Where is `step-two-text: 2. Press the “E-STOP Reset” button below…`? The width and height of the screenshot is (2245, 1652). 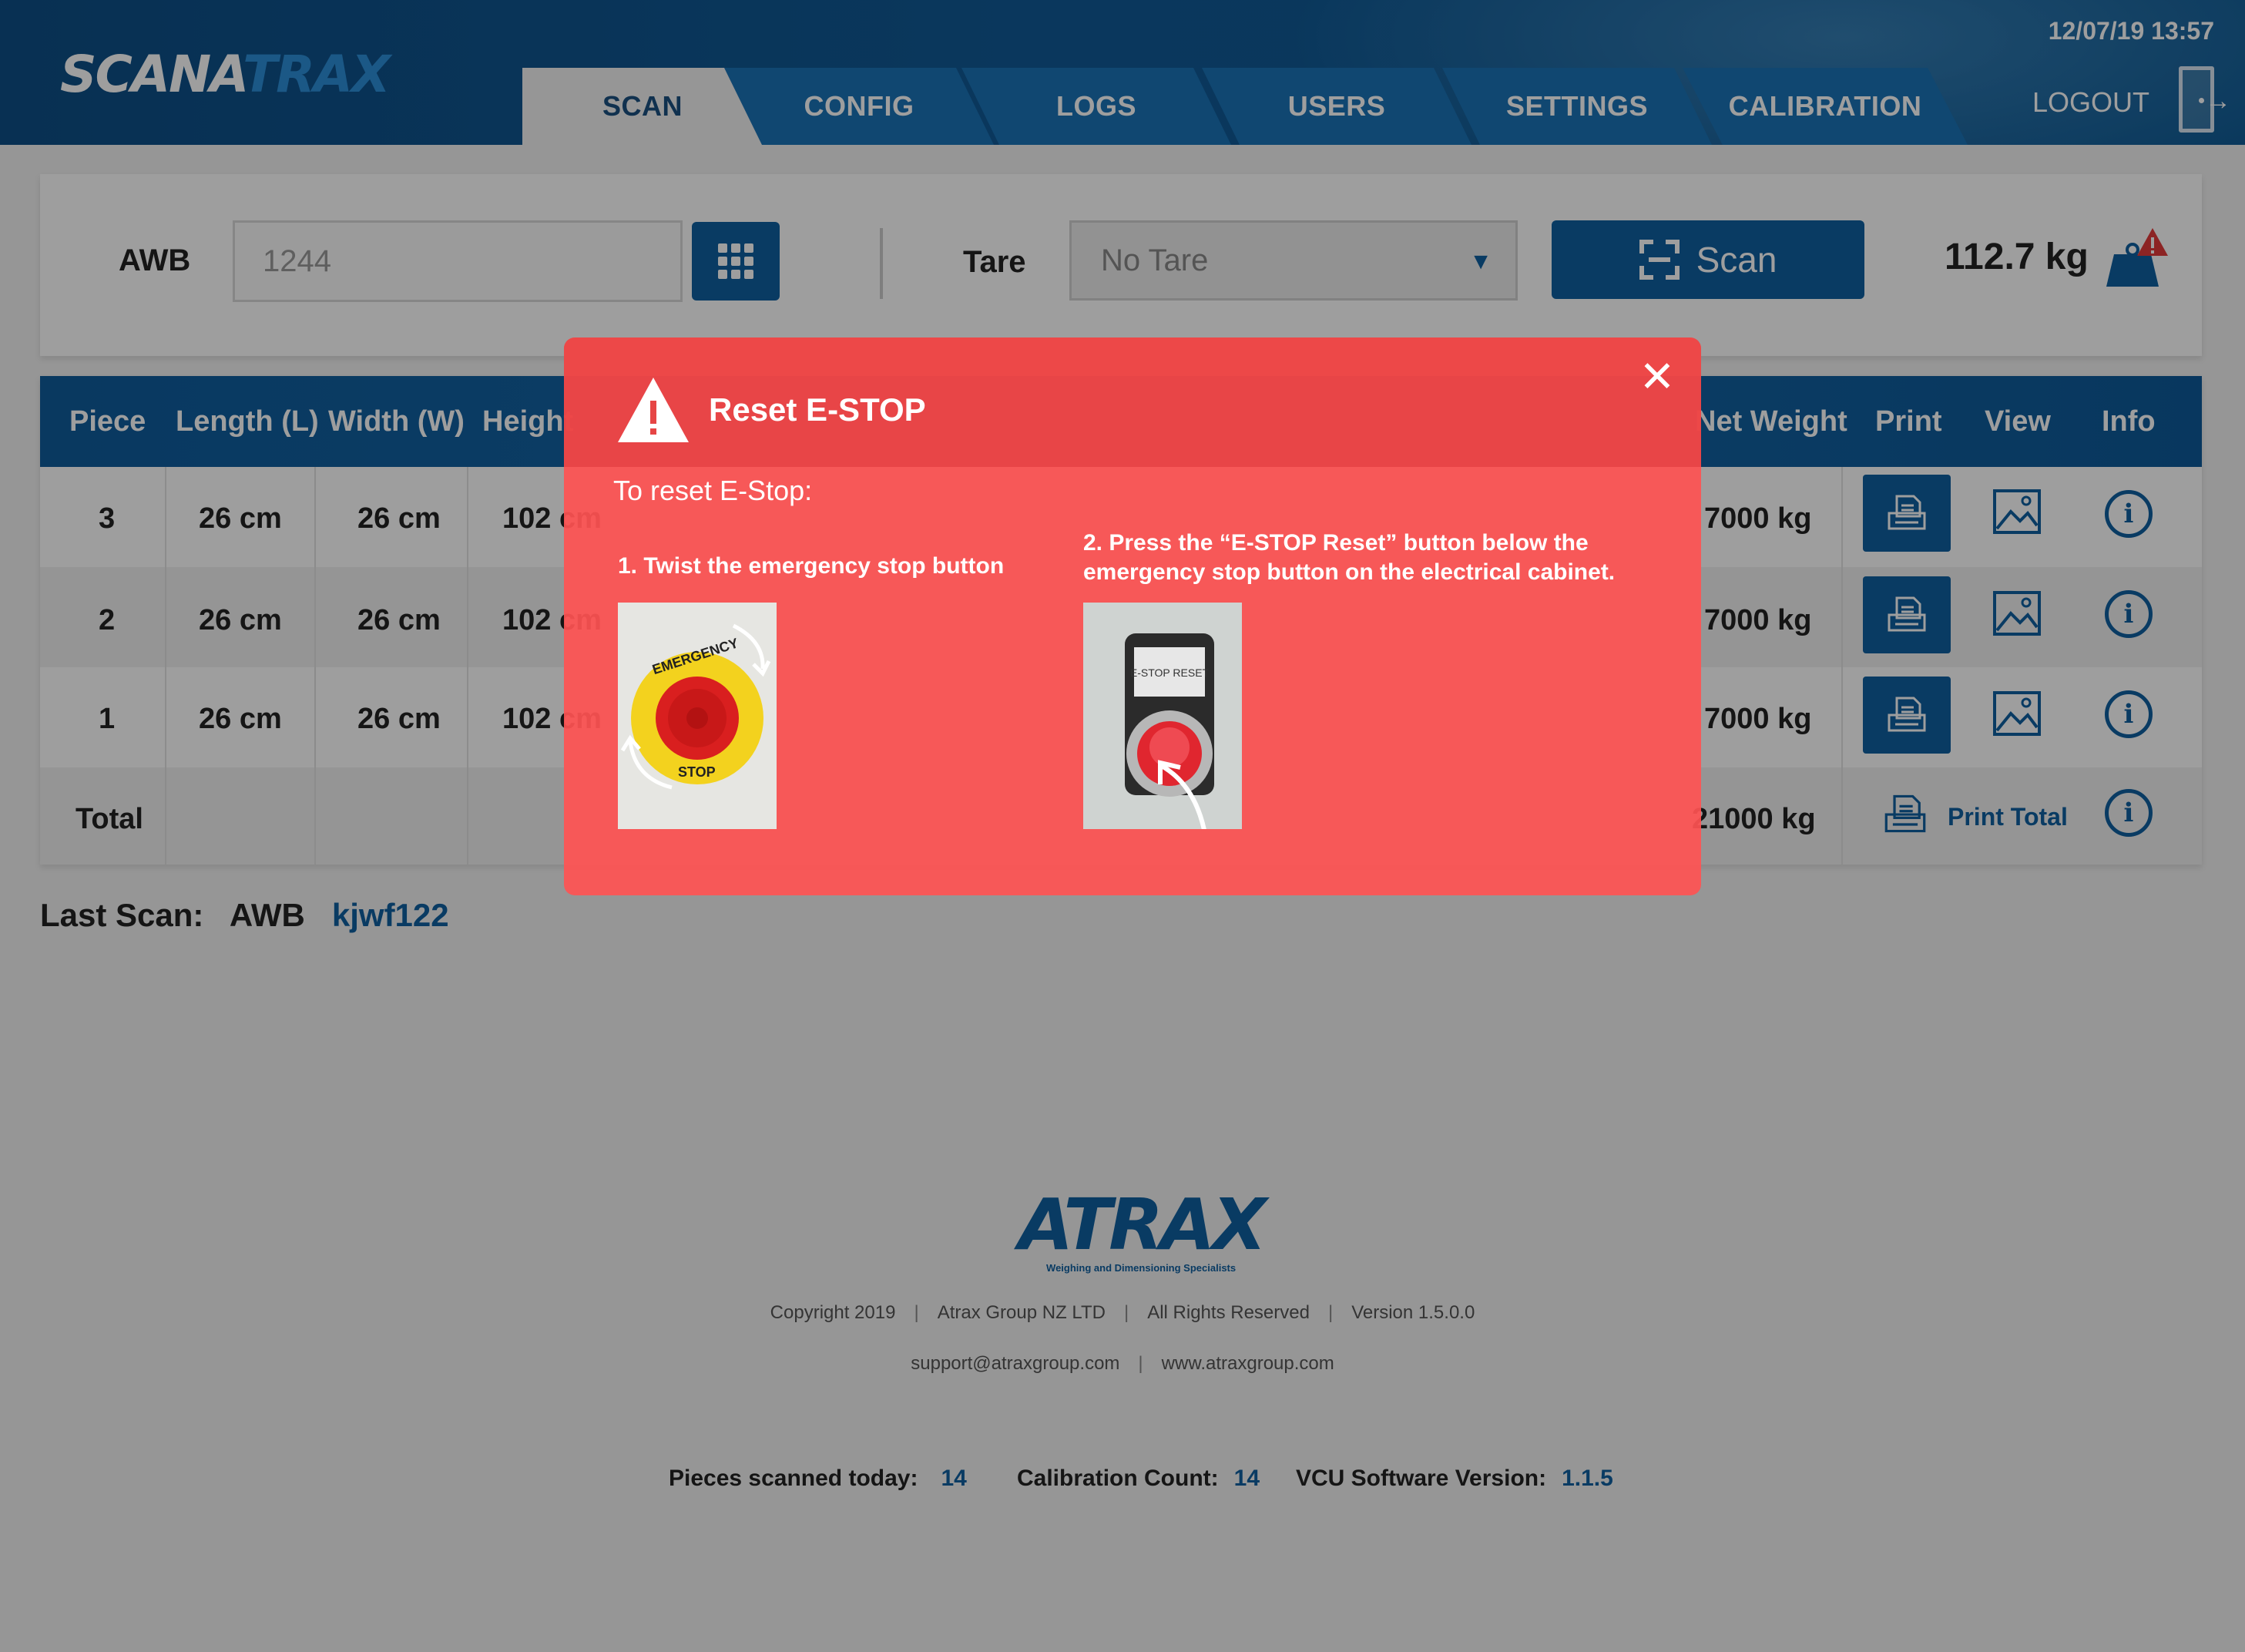
step-two-text: 2. Press the “E-STOP Reset” button below… is located at coordinates (1349, 557).